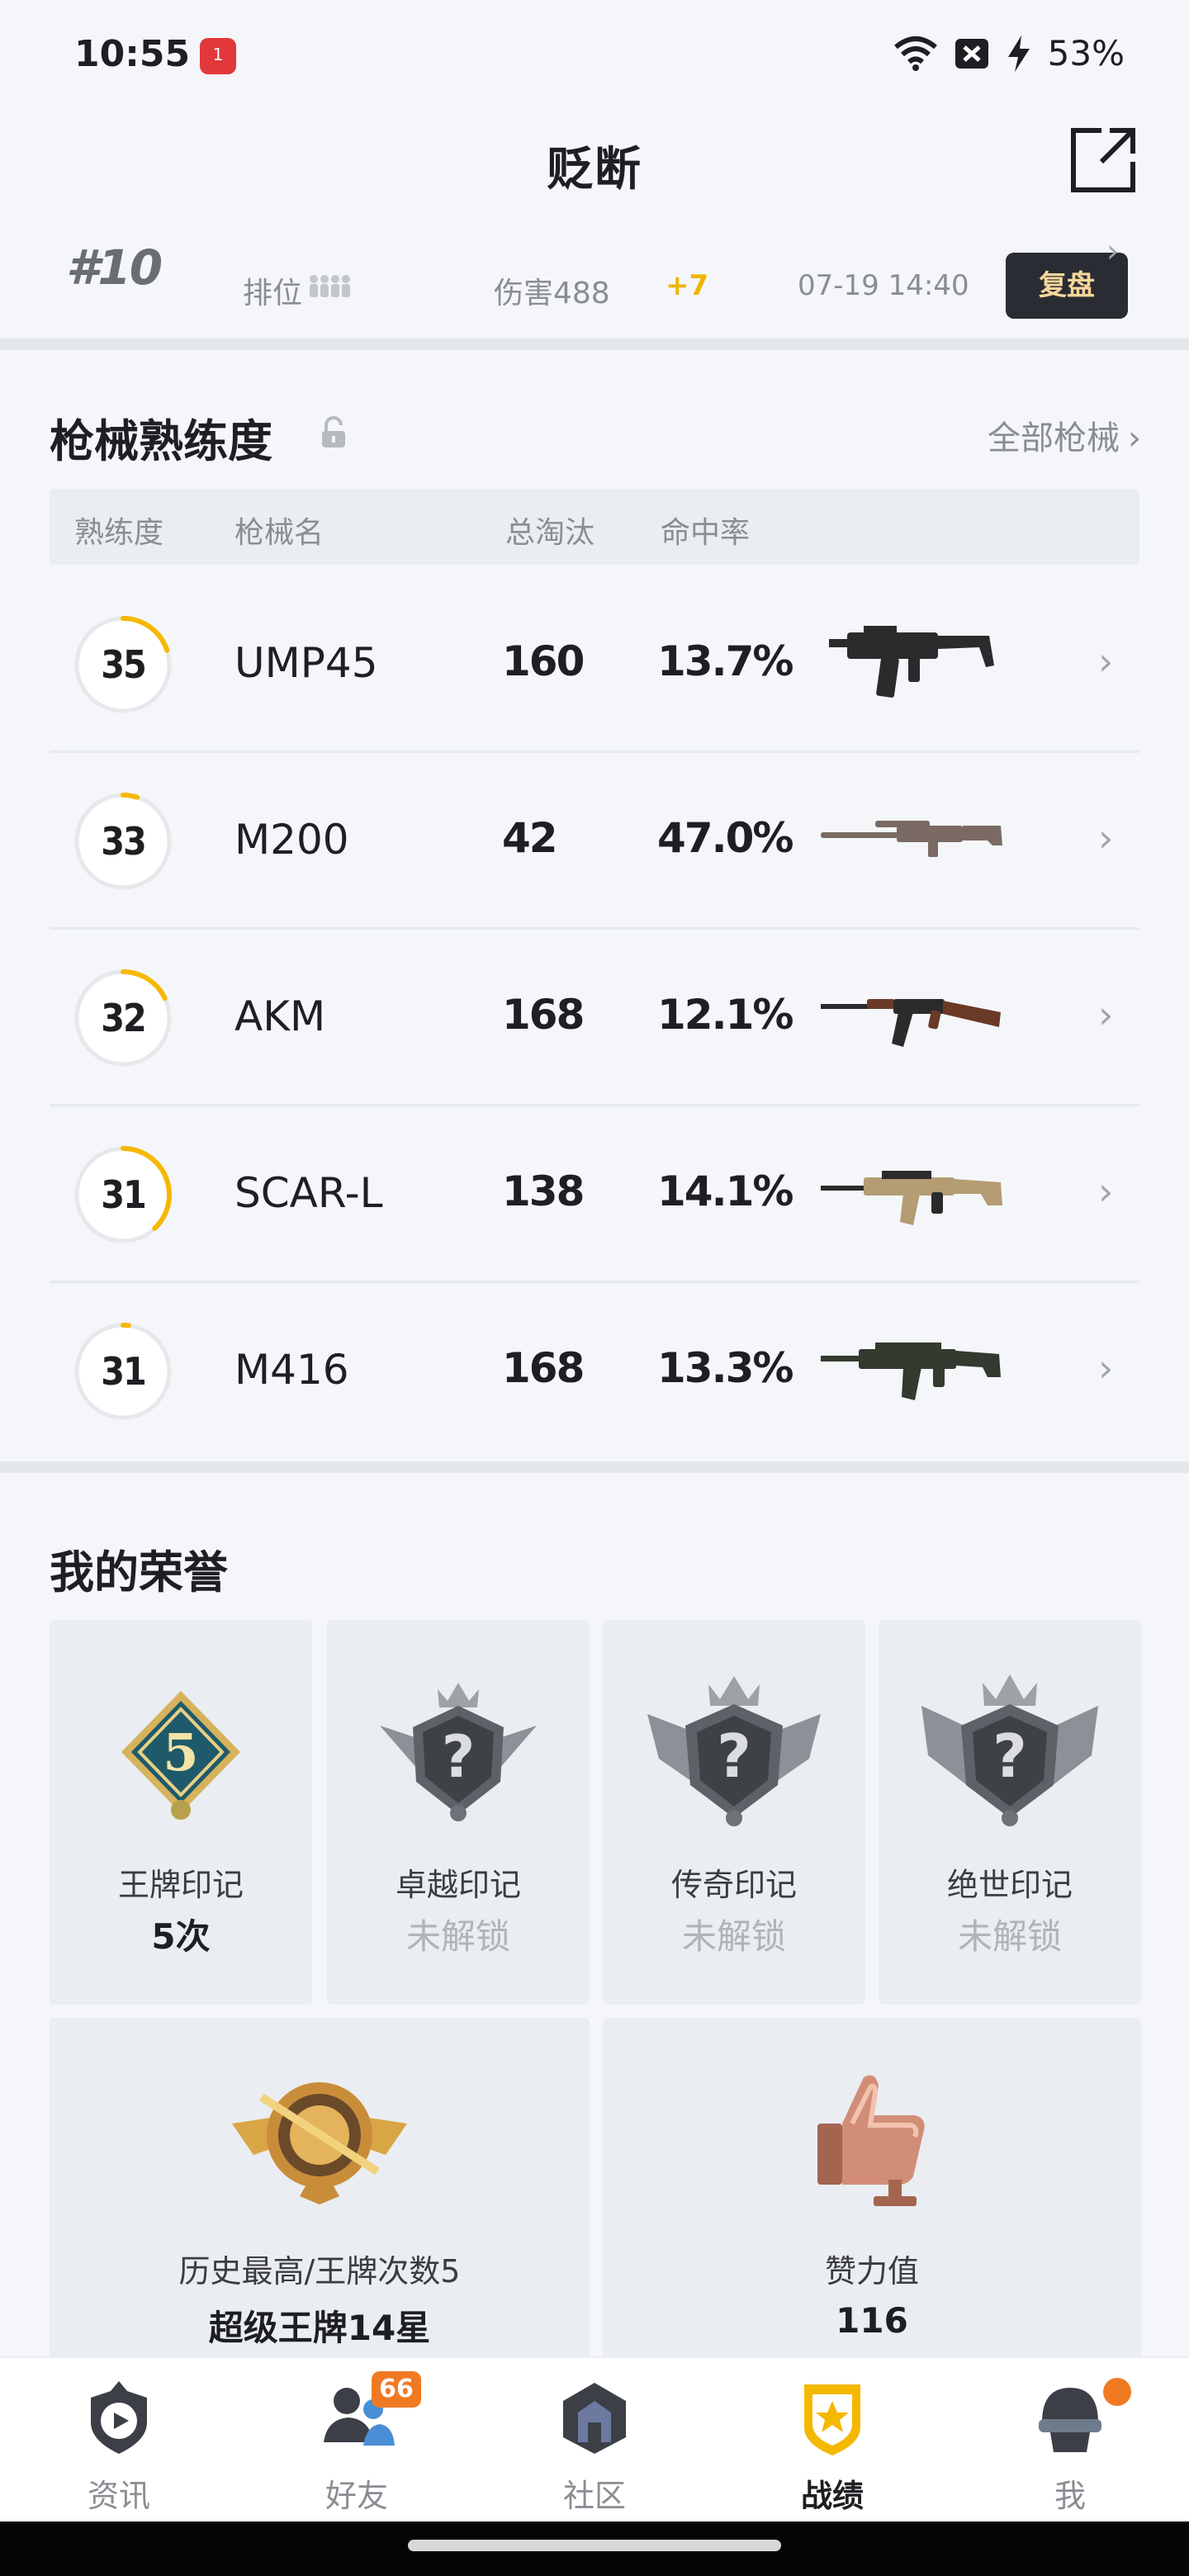 The image size is (1189, 2576). I want to click on weapon-row: 35 UMP45 160 13.7% ›, so click(594, 664).